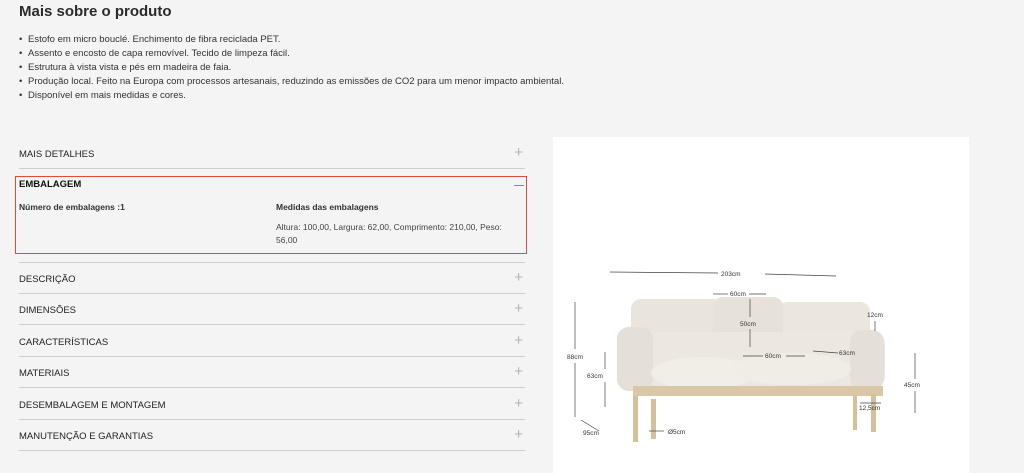  What do you see at coordinates (676, 432) in the screenshot?
I see `dim-leg-diameter: Ø5cm` at bounding box center [676, 432].